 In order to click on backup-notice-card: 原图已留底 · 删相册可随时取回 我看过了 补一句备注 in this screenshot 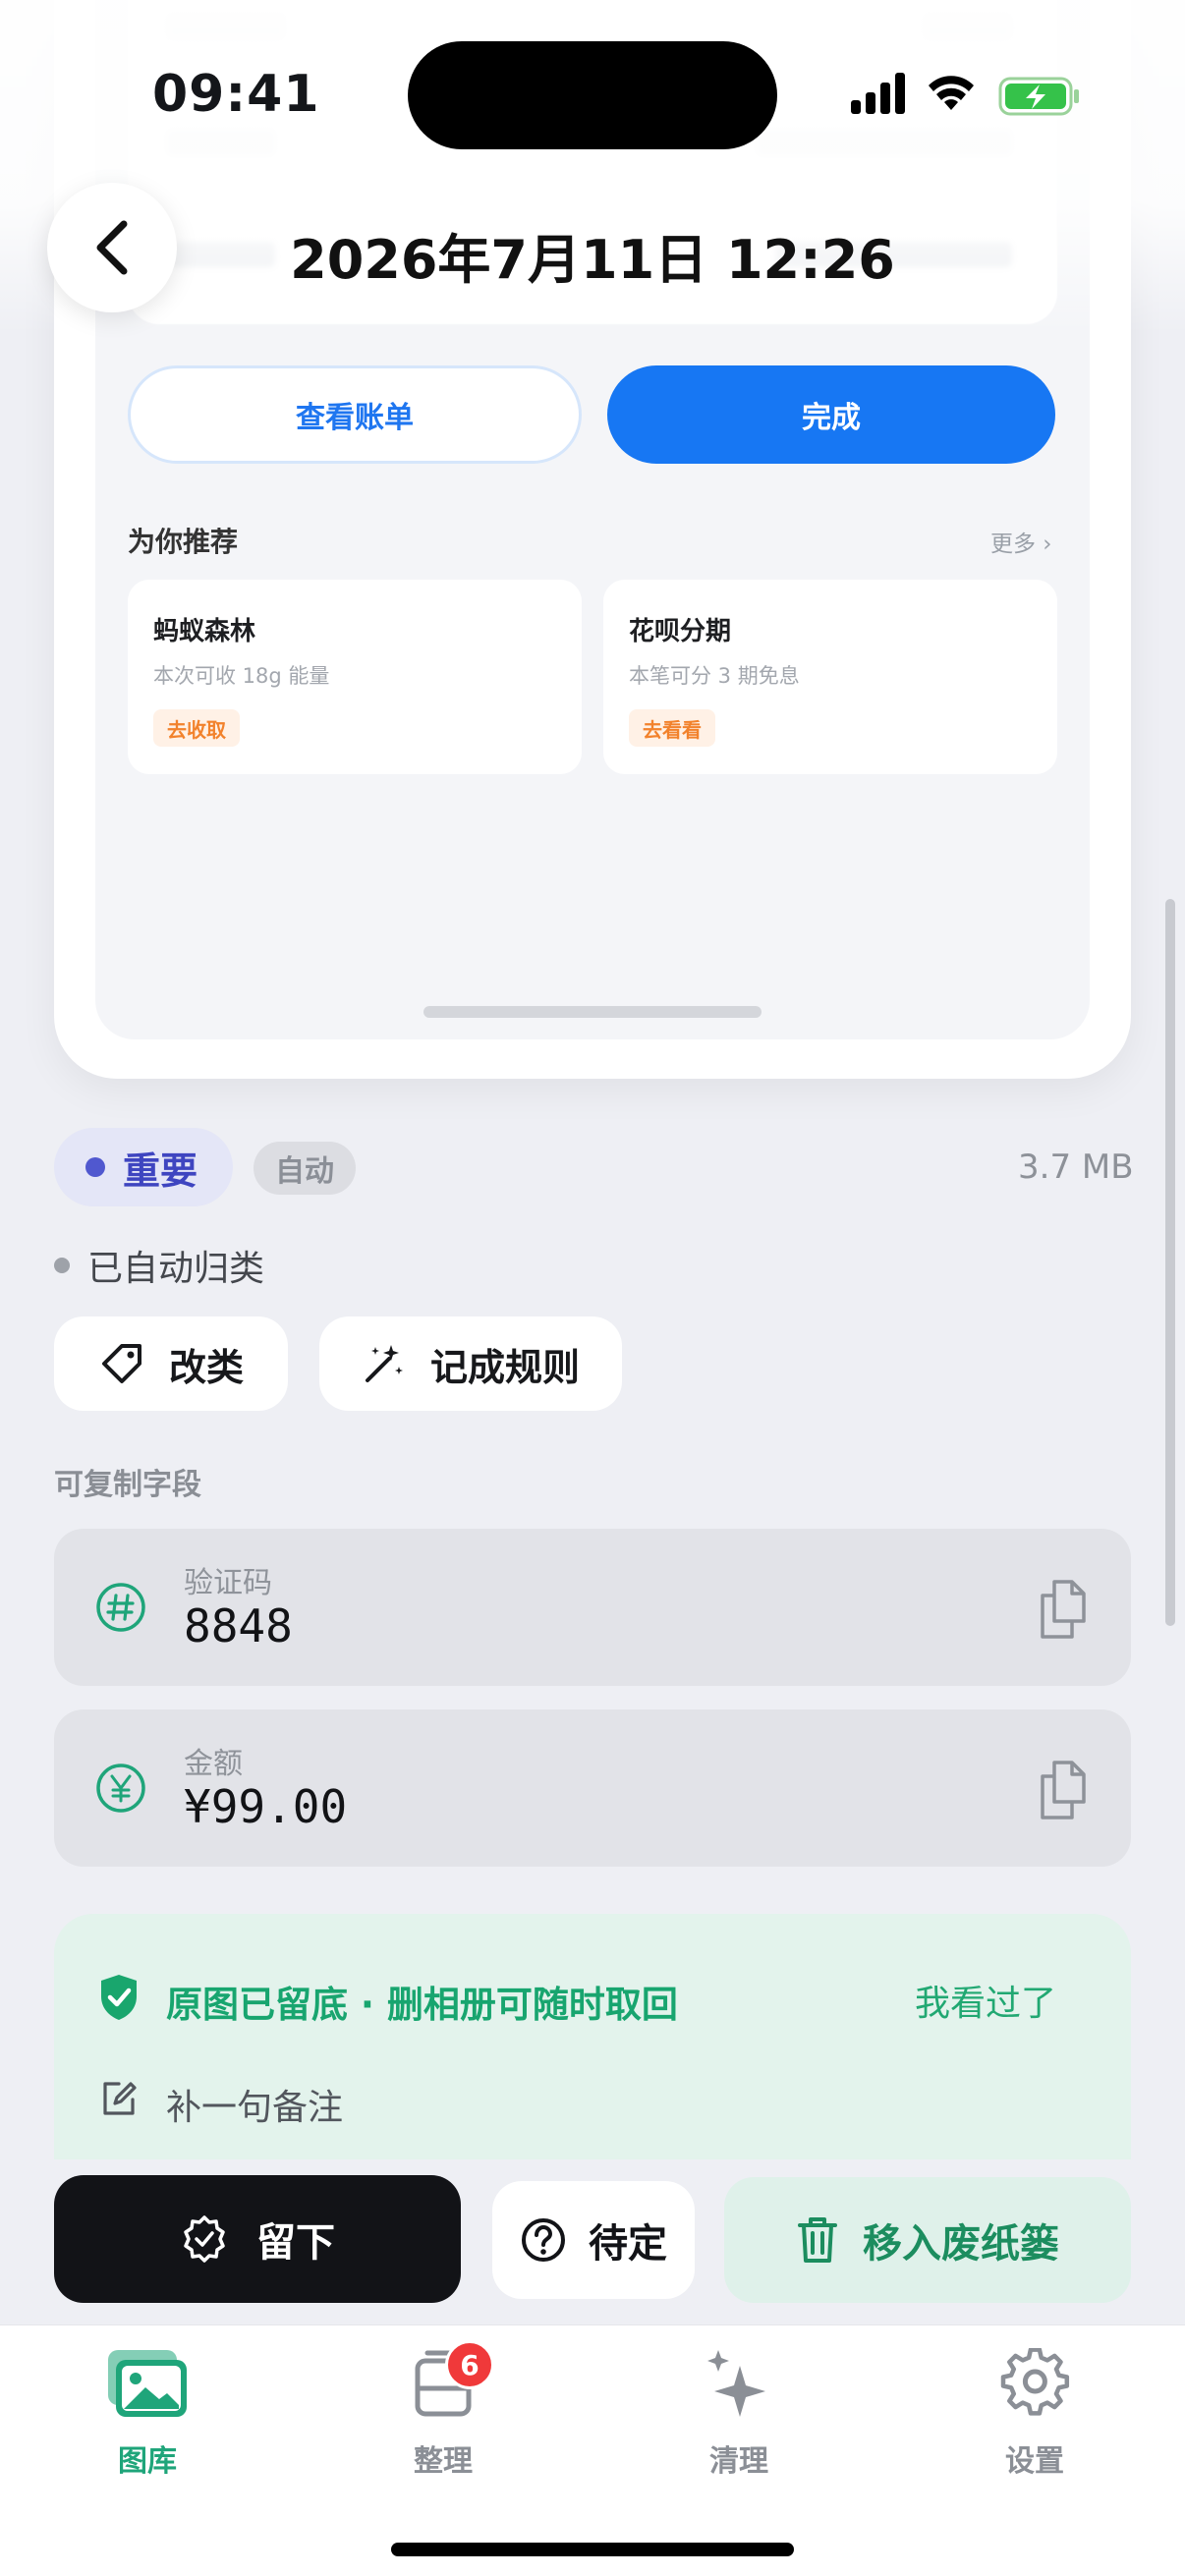, I will do `click(592, 2036)`.